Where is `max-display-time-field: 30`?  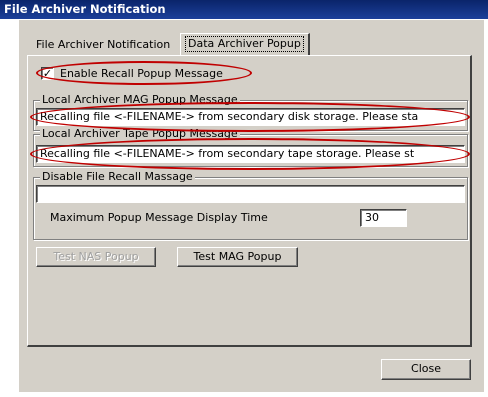 max-display-time-field: 30 is located at coordinates (383, 218).